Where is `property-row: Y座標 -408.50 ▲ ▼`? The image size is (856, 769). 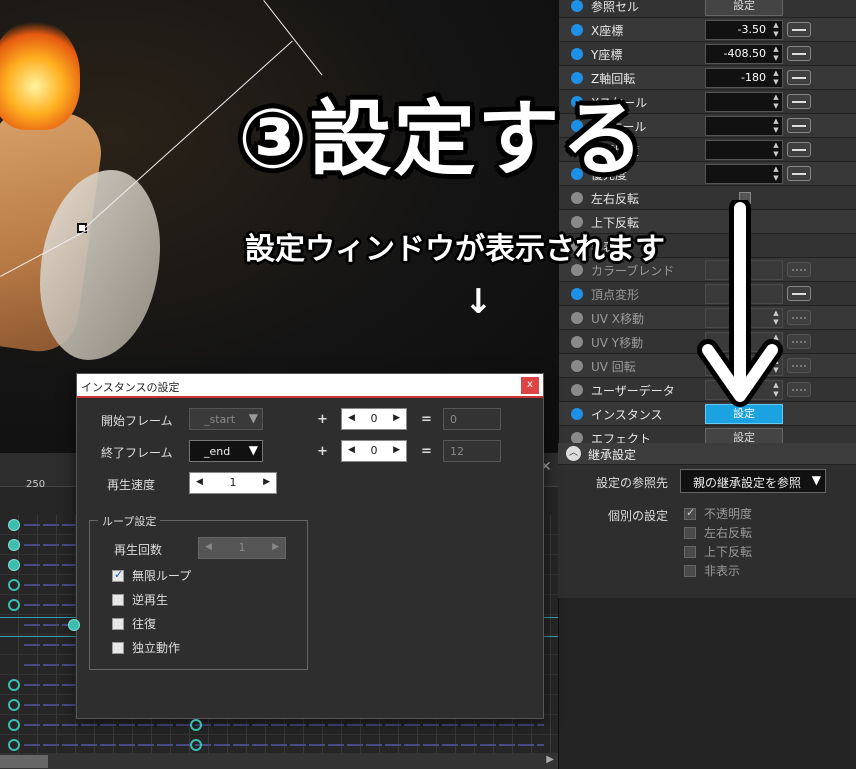 property-row: Y座標 -408.50 ▲ ▼ is located at coordinates (707, 54).